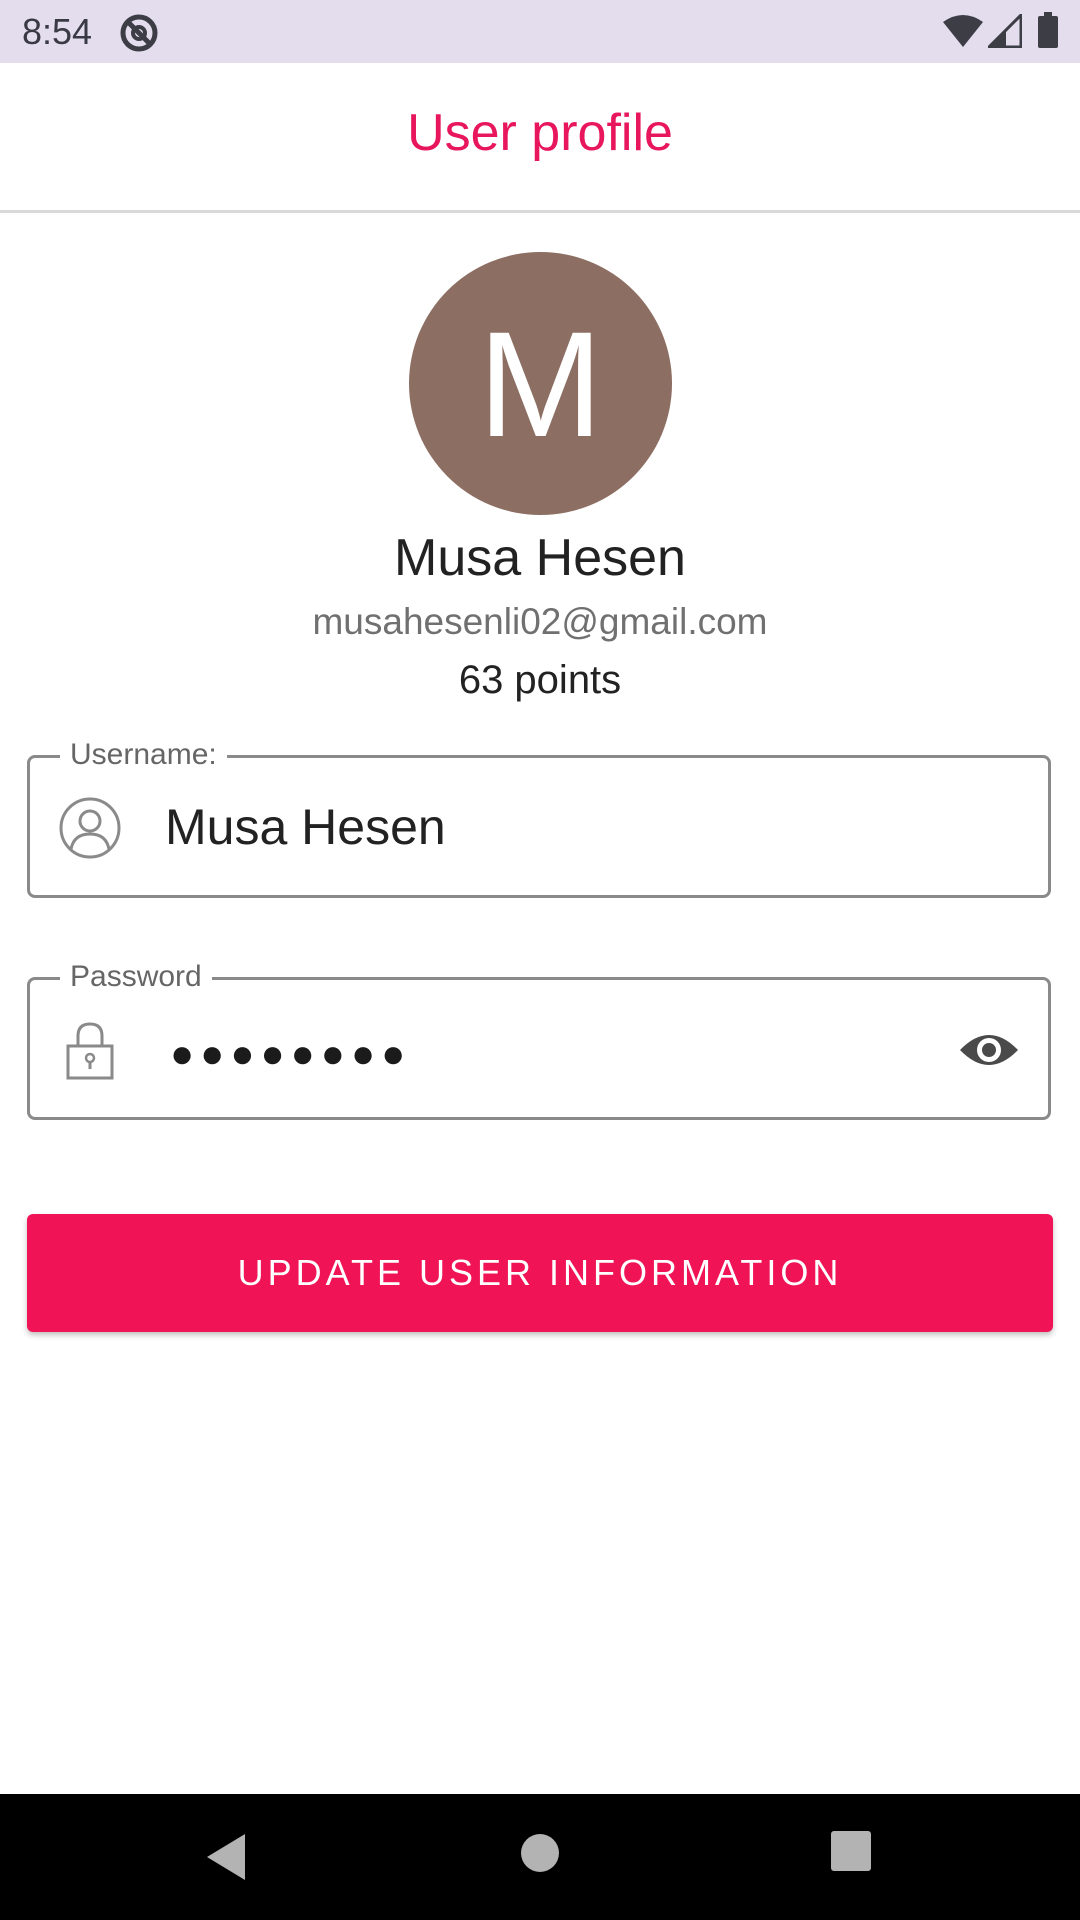 This screenshot has width=1080, height=1920. Describe the element at coordinates (136, 977) in the screenshot. I see `password-label: Password` at that location.